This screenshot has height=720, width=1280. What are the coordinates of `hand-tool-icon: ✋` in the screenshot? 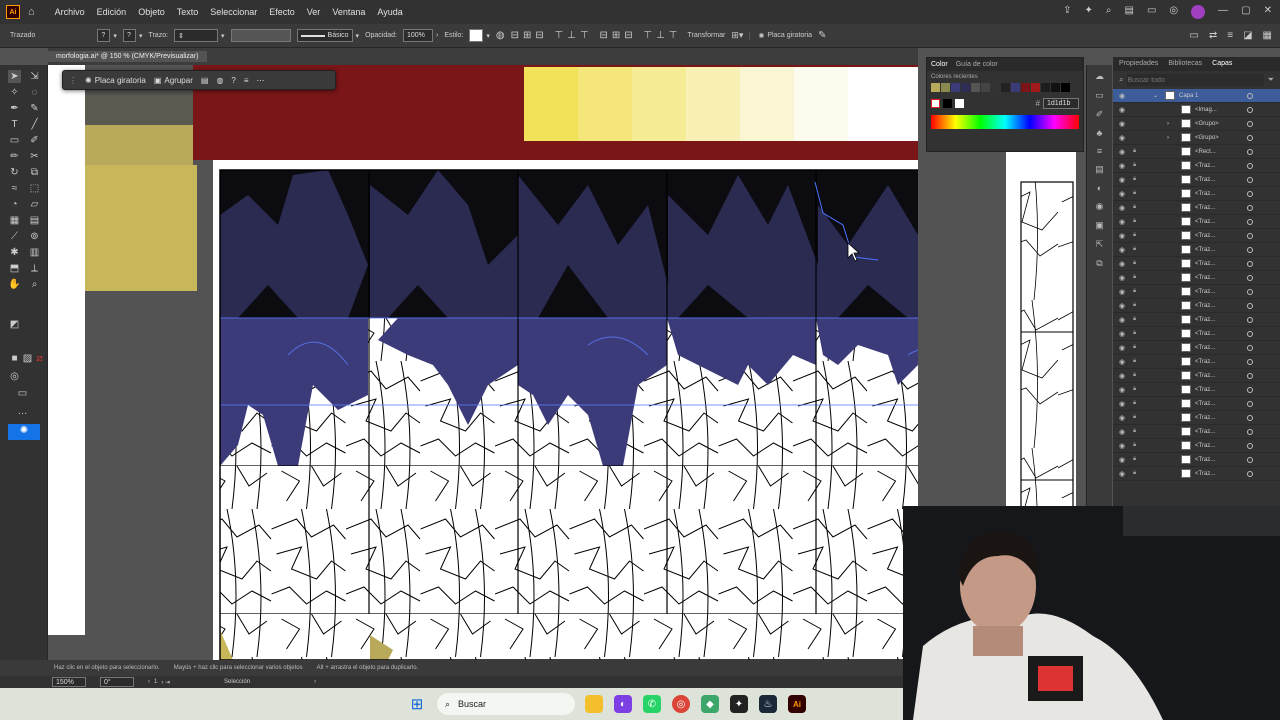 It's located at (14, 284).